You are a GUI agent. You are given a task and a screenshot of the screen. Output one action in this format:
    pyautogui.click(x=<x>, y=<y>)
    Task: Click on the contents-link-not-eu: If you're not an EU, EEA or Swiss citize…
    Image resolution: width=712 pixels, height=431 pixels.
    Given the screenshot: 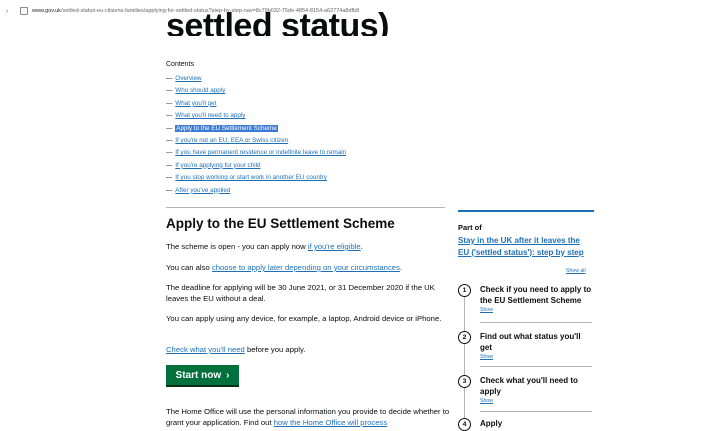 What is the action you would take?
    pyautogui.click(x=231, y=140)
    